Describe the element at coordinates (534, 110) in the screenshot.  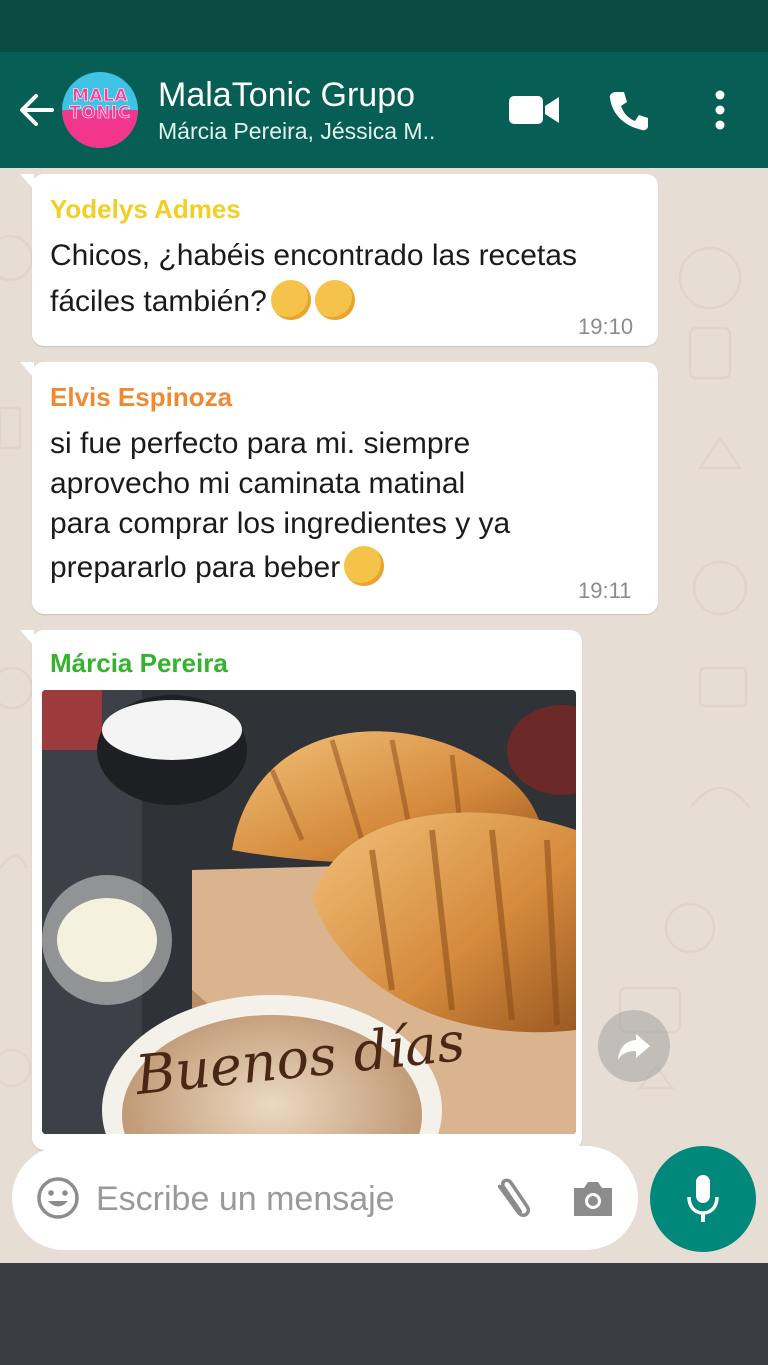
I see `video-call-icon` at that location.